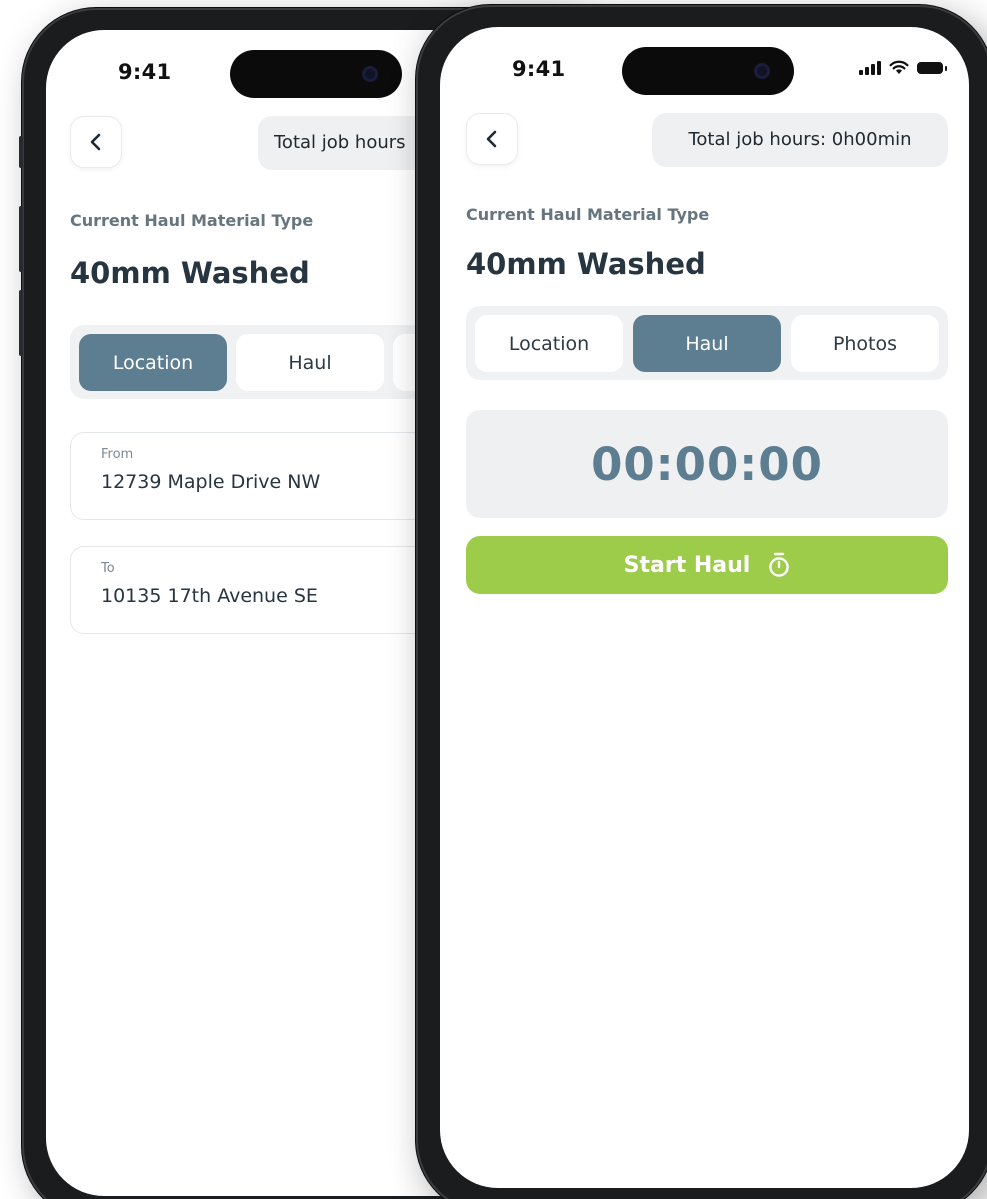 The height and width of the screenshot is (1199, 987). What do you see at coordinates (209, 596) in the screenshot?
I see `to-address: 10135 17th Avenue SE` at bounding box center [209, 596].